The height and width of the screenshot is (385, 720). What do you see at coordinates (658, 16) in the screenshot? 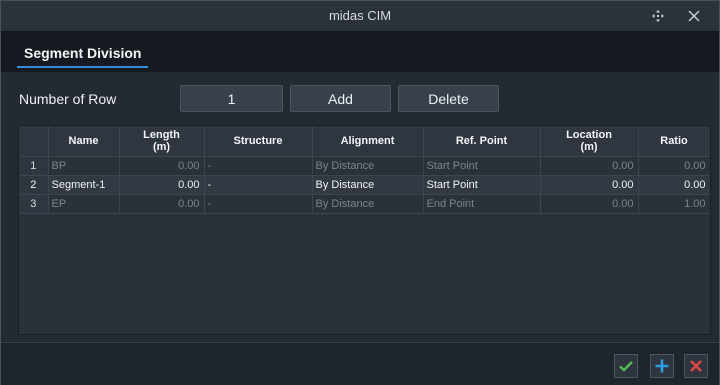
I see `move-icon` at bounding box center [658, 16].